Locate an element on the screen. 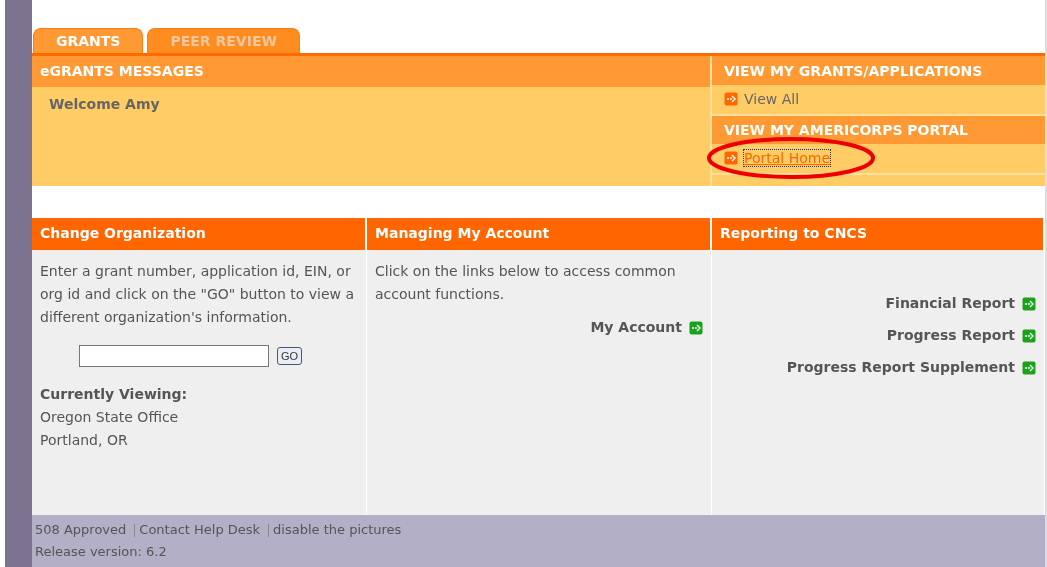 Image resolution: width=1047 pixels, height=567 pixels. organization-text: Oregon State Office is located at coordinates (110, 417).